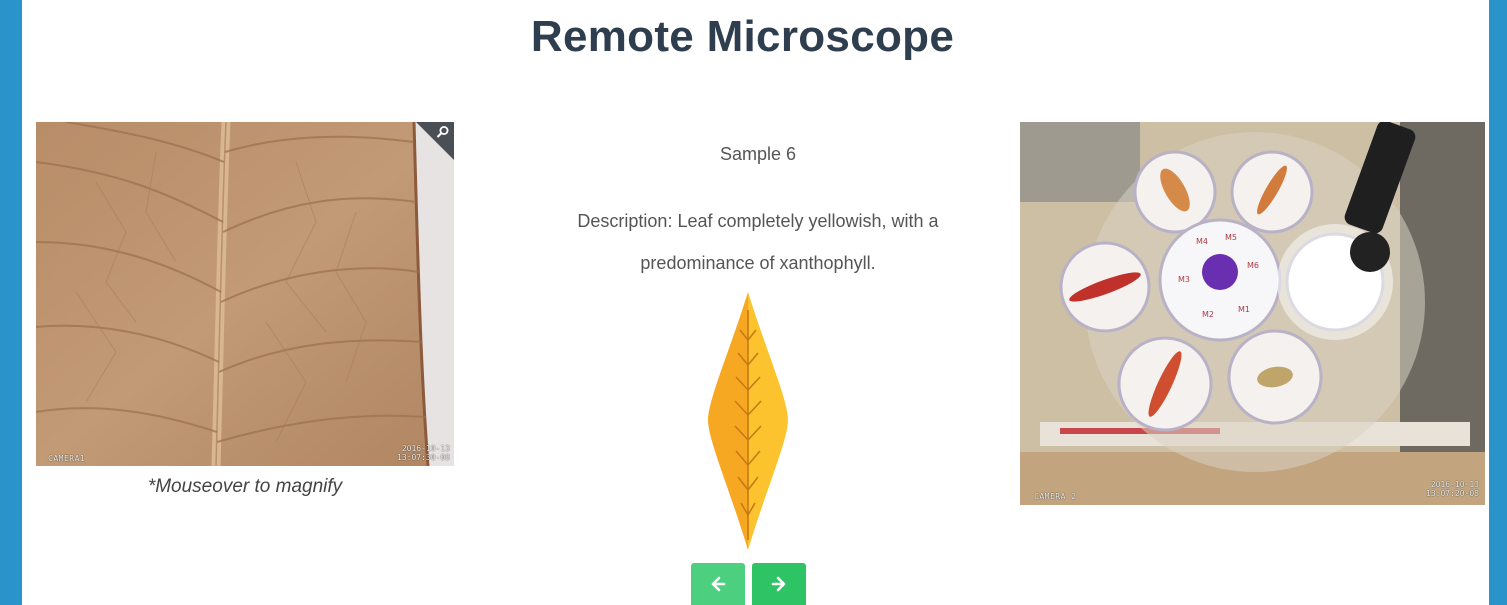 This screenshot has height=605, width=1507. What do you see at coordinates (1231, 237) in the screenshot?
I see `svg-text: M5` at bounding box center [1231, 237].